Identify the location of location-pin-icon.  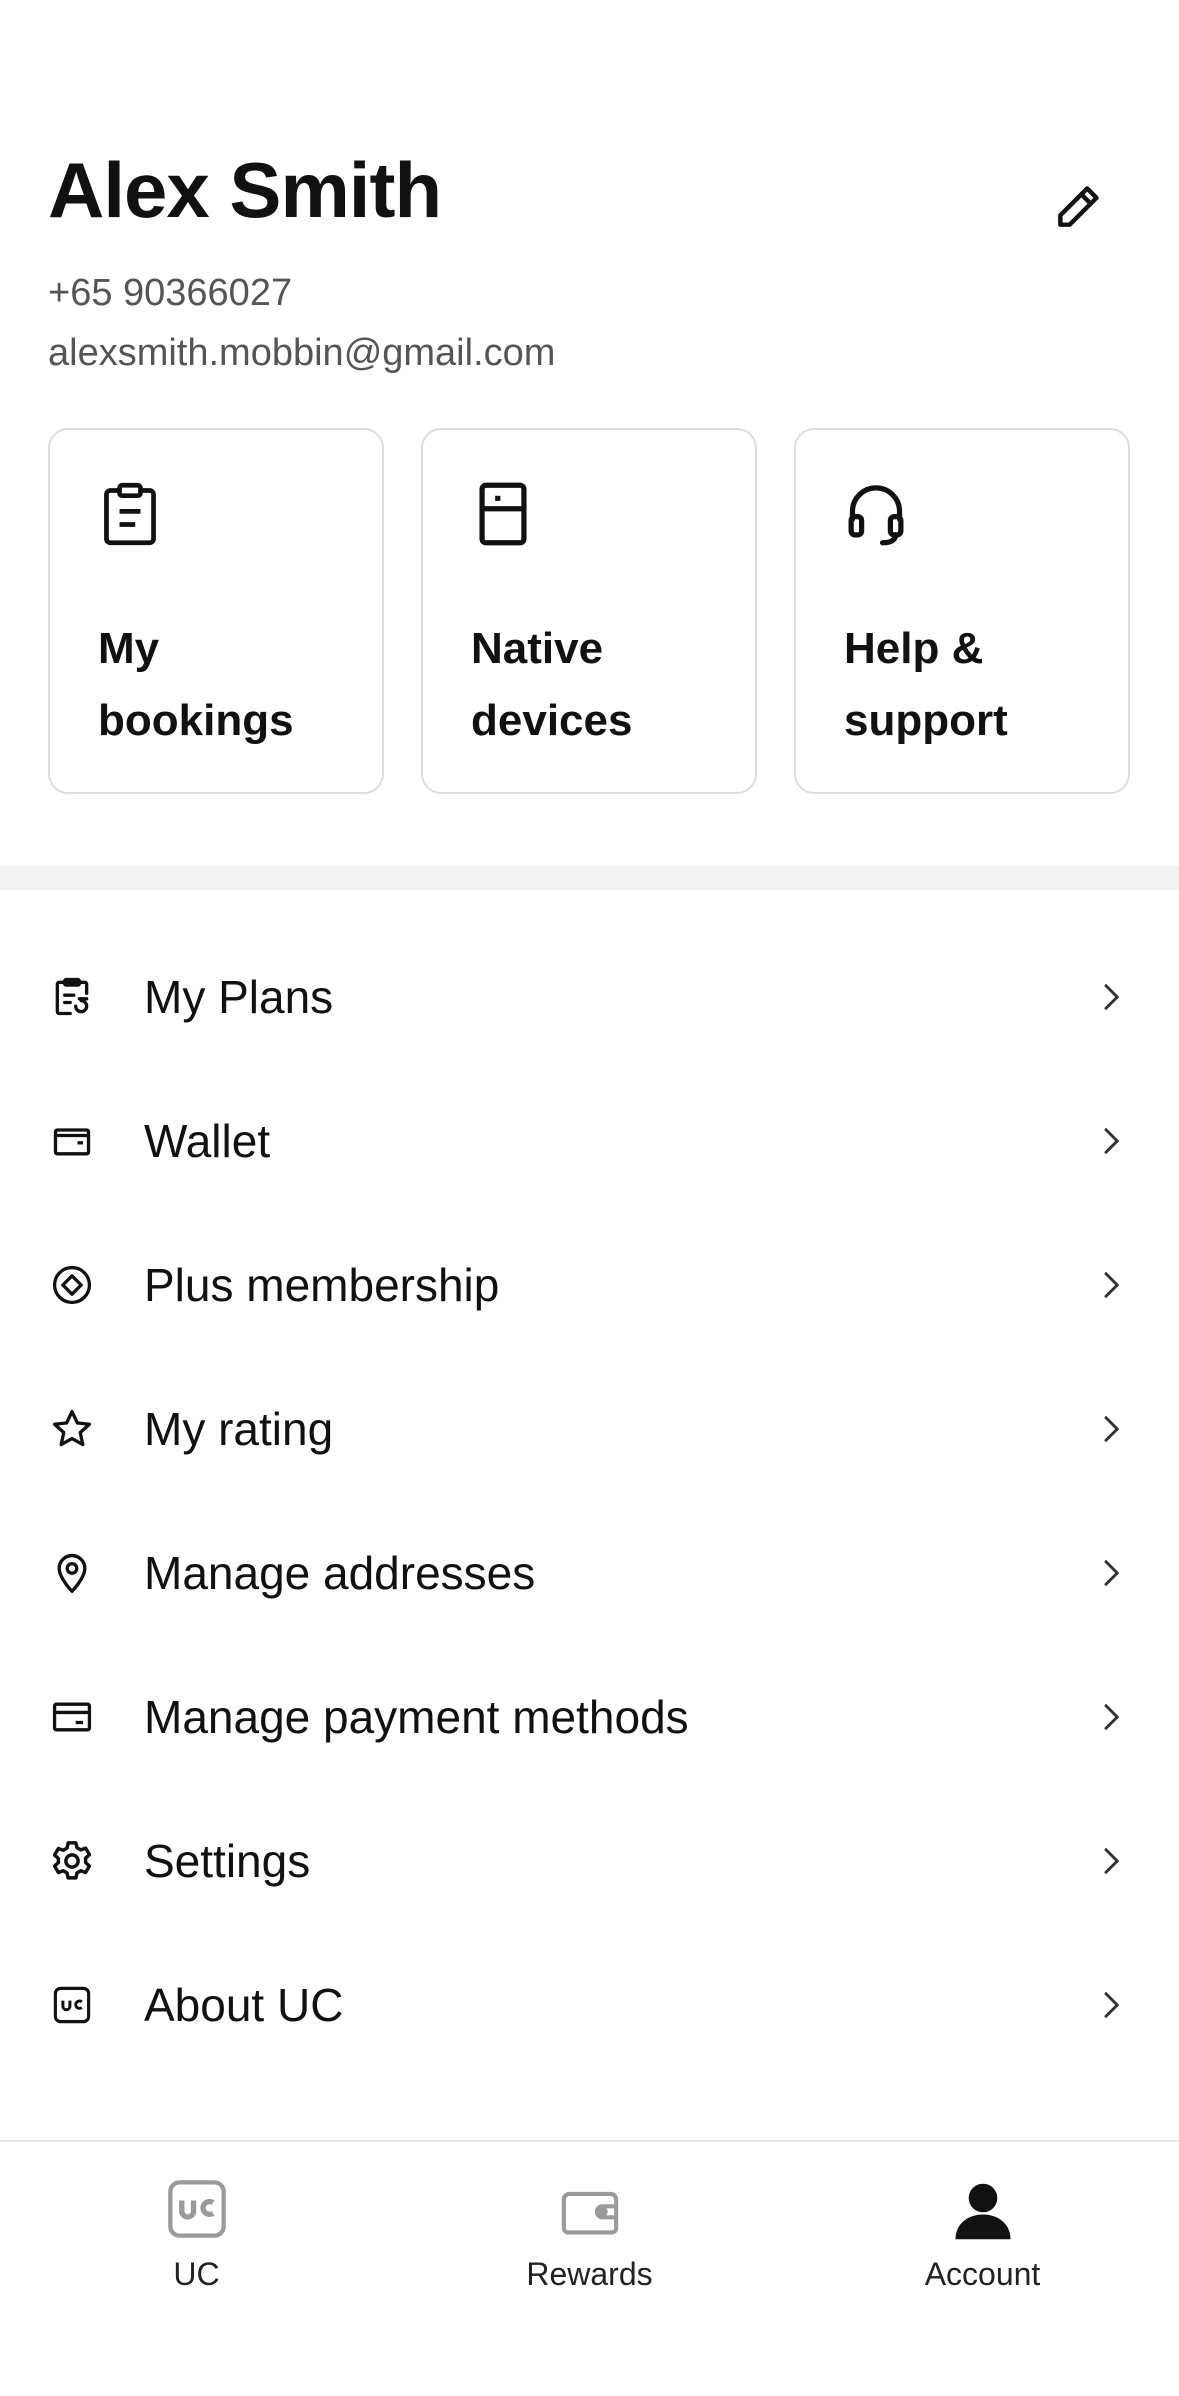
(72, 1573).